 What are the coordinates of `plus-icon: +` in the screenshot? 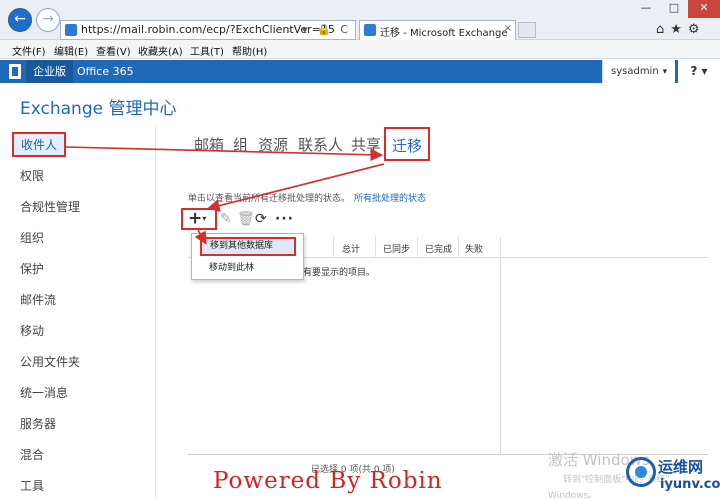 It's located at (195, 218).